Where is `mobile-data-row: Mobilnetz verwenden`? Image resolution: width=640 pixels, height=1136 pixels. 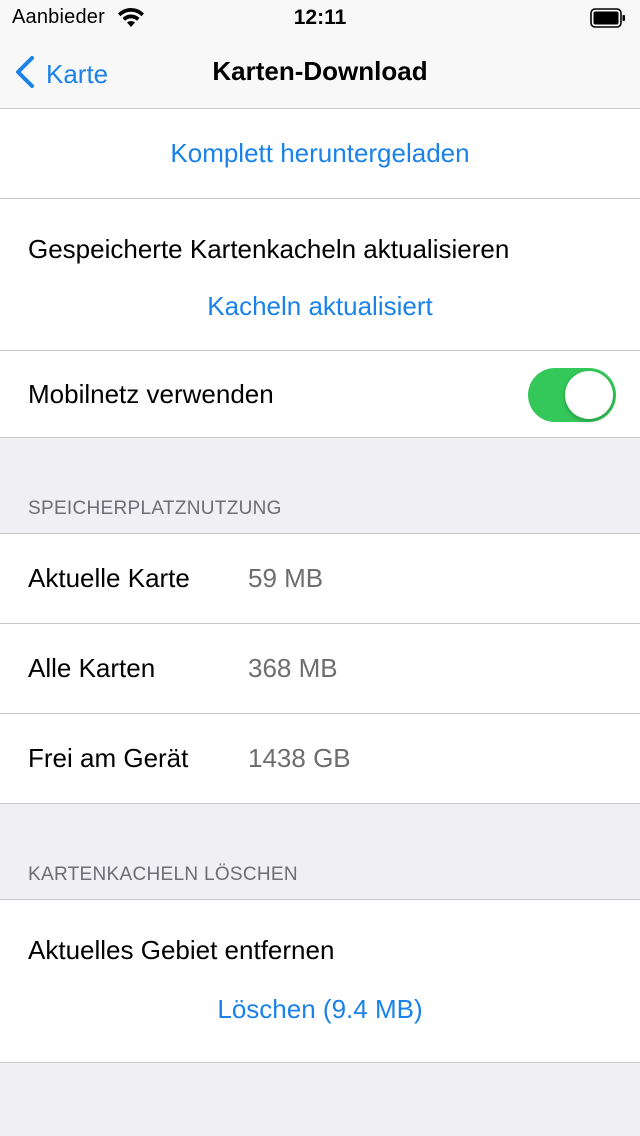 mobile-data-row: Mobilnetz verwenden is located at coordinates (320, 394).